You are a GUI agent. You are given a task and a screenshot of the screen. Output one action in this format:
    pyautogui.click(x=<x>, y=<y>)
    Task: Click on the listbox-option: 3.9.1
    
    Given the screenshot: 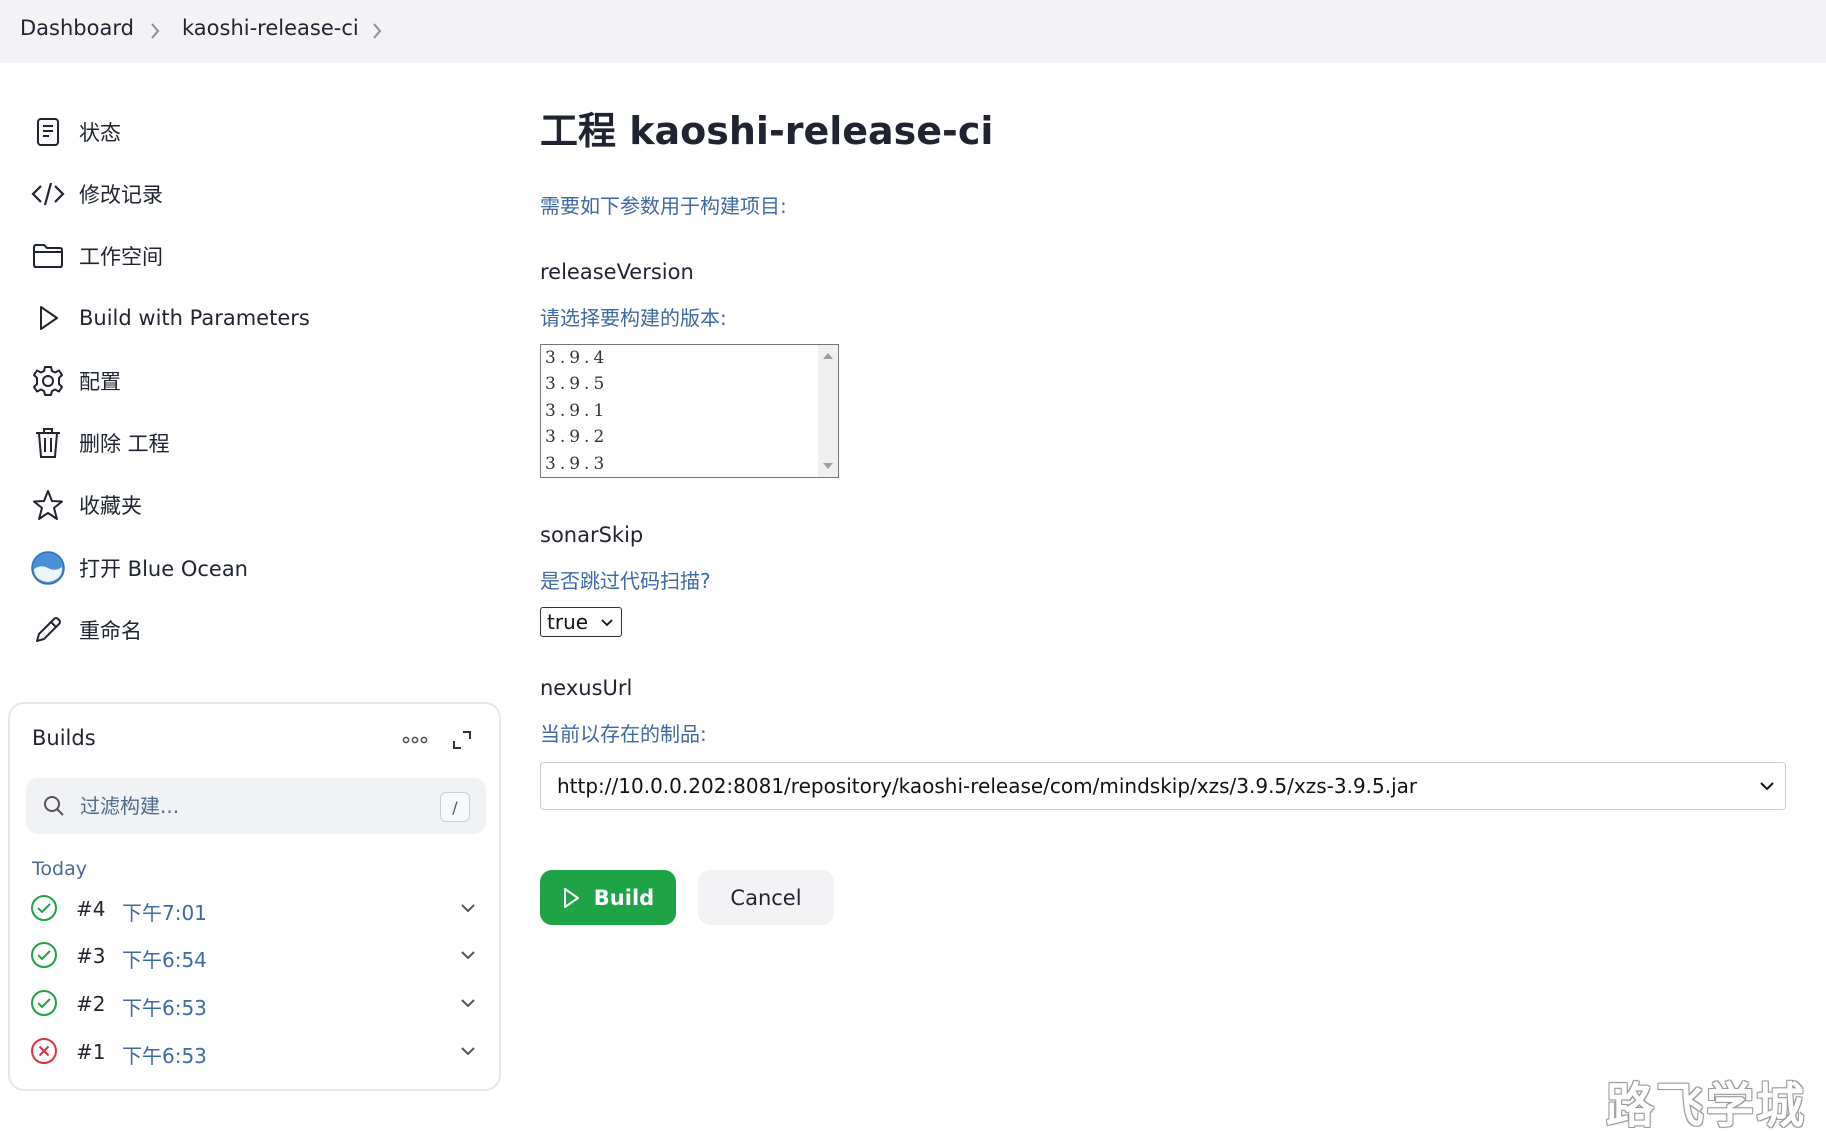 What is the action you would take?
    pyautogui.click(x=689, y=411)
    